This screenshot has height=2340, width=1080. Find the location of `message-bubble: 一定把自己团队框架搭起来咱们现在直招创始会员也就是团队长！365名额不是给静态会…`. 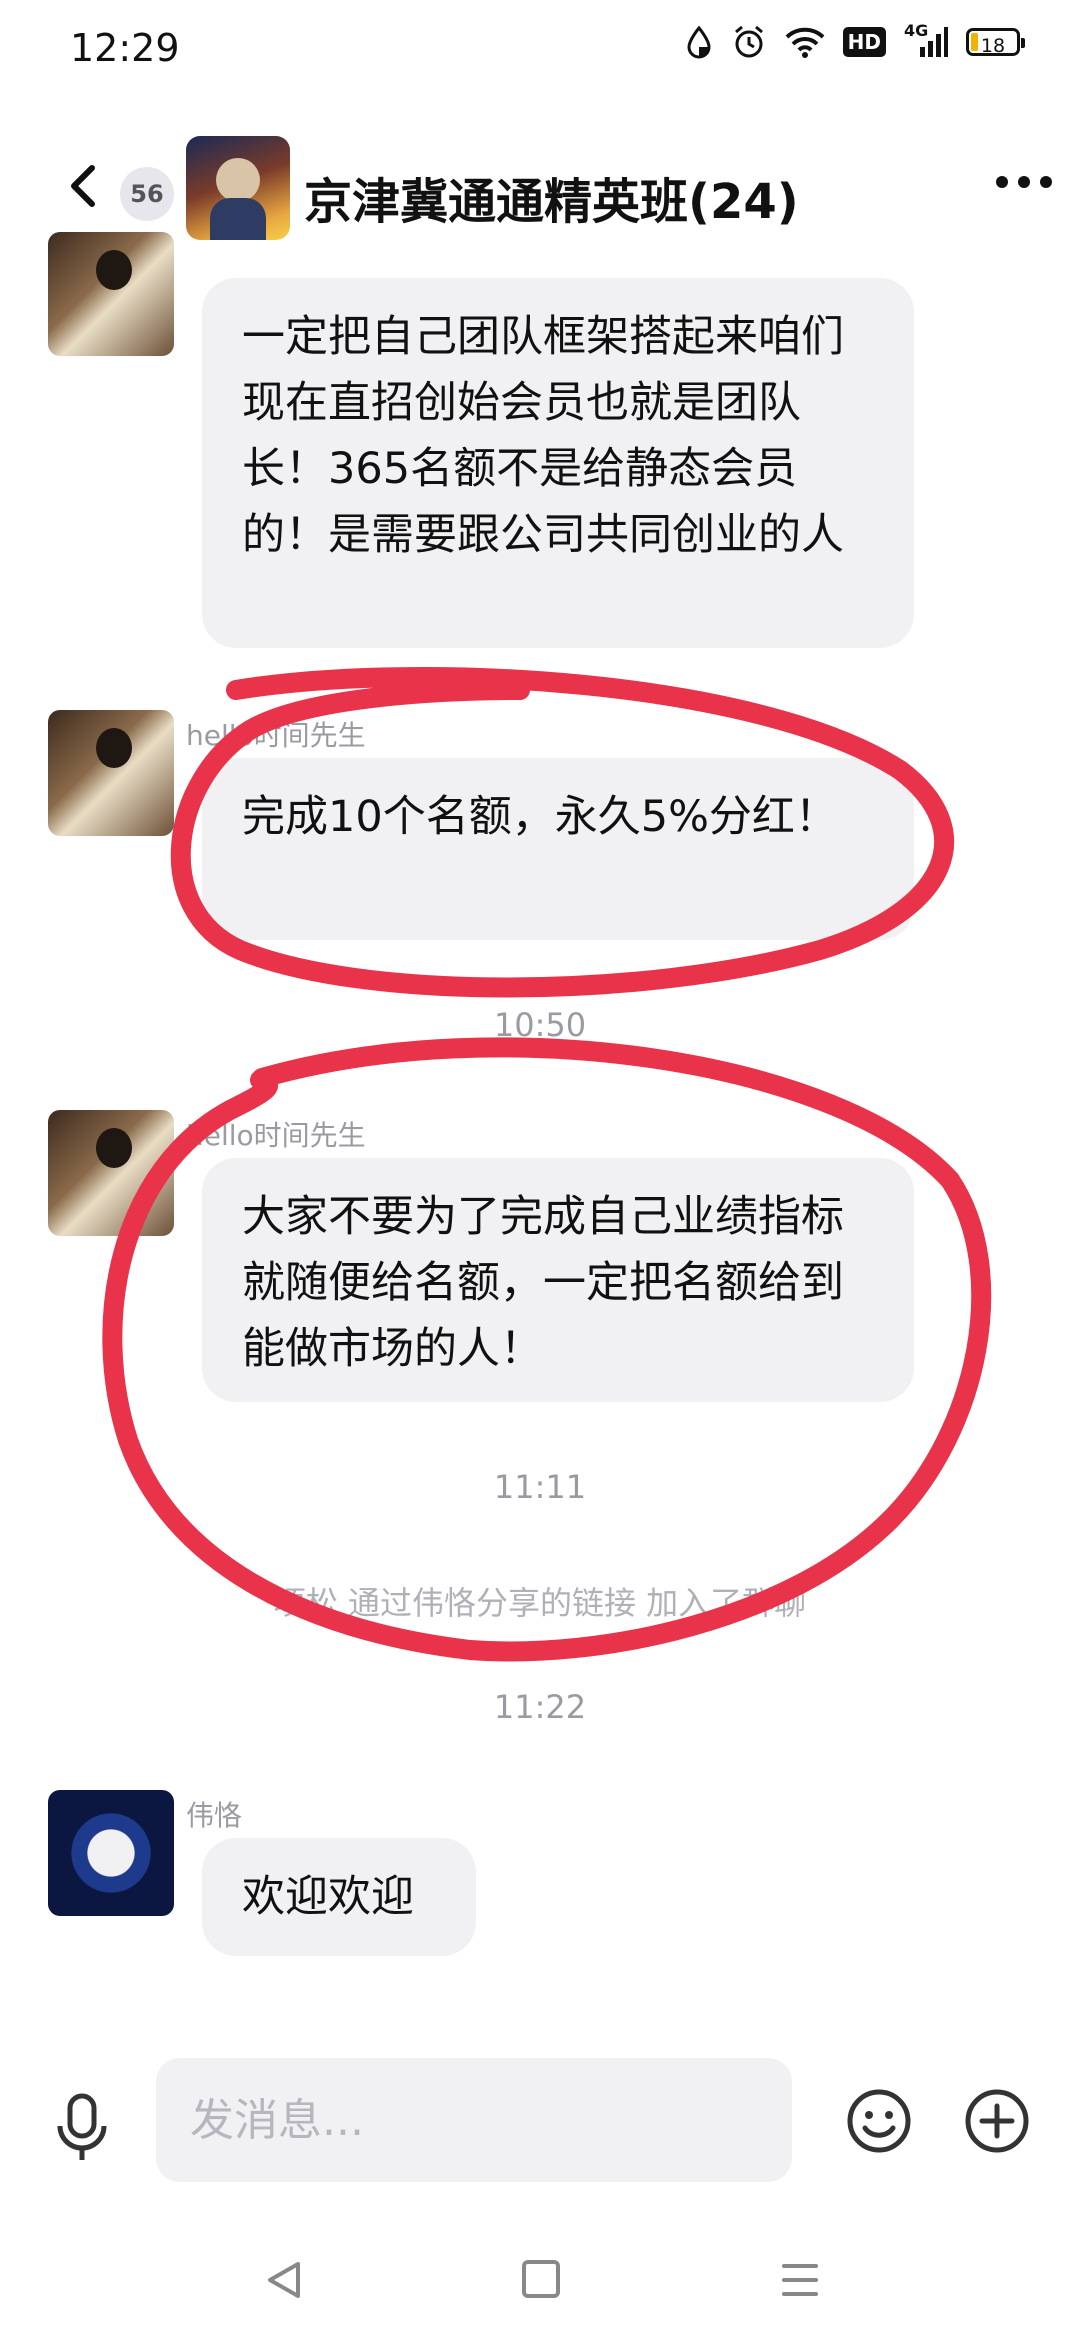

message-bubble: 一定把自己团队框架搭起来咱们现在直招创始会员也就是团队长！365名额不是给静态会… is located at coordinates (558, 463).